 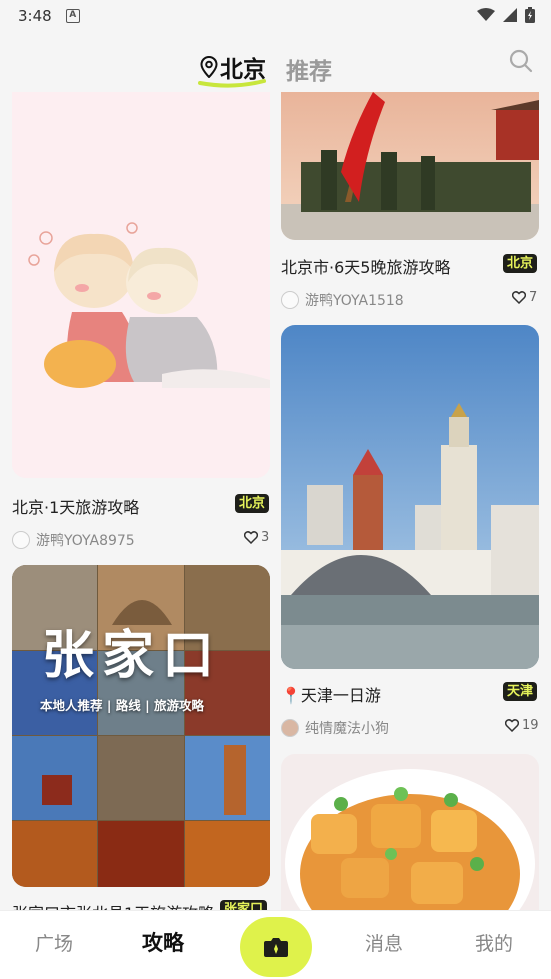 What do you see at coordinates (486, 14) in the screenshot?
I see `wifi-icon` at bounding box center [486, 14].